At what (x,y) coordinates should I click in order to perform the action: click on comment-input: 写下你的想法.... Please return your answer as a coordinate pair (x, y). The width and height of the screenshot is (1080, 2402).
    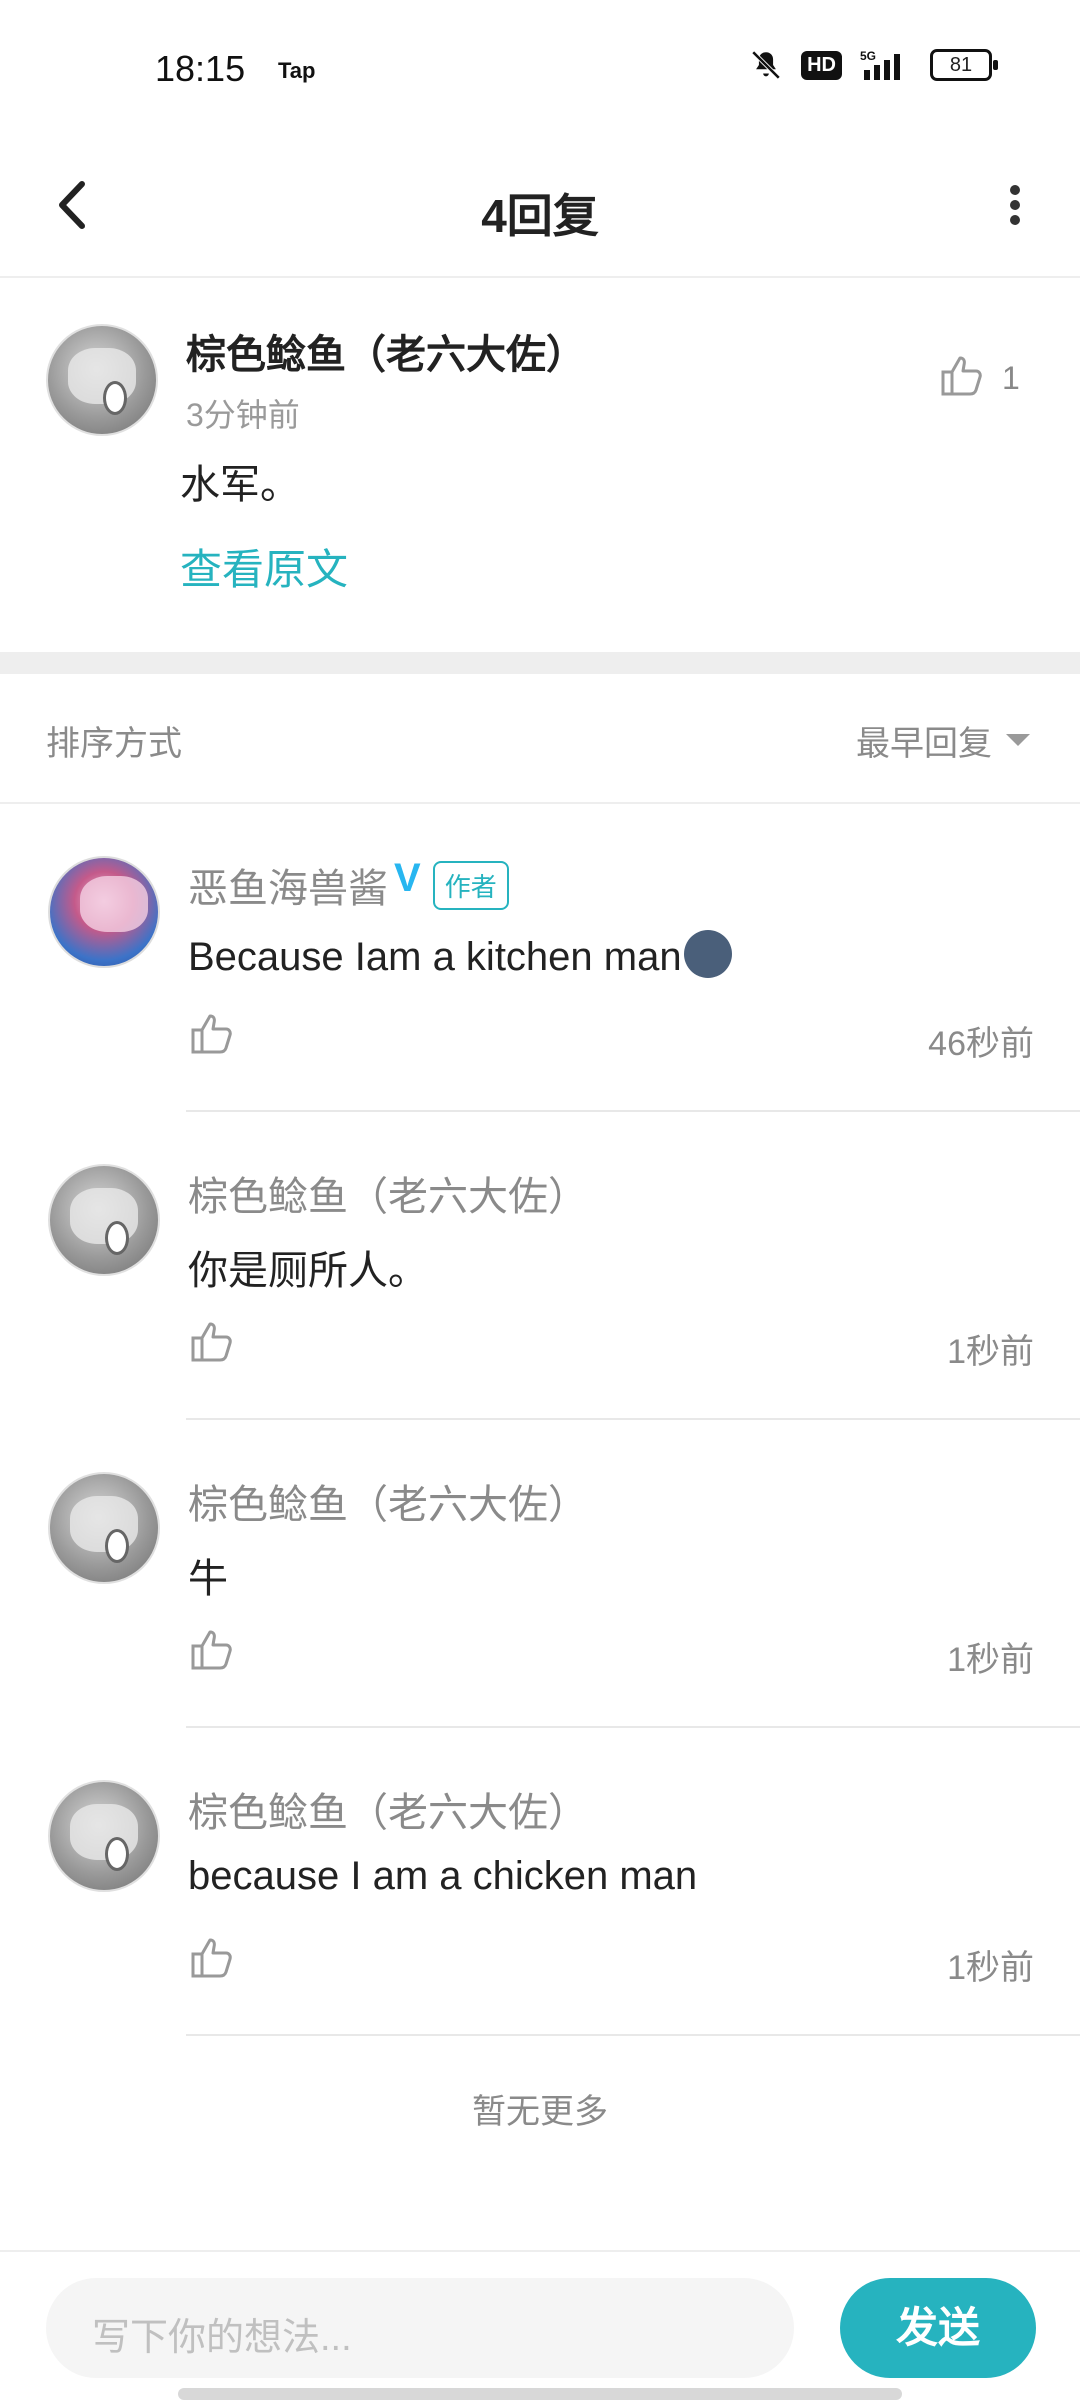
    Looking at the image, I should click on (420, 2328).